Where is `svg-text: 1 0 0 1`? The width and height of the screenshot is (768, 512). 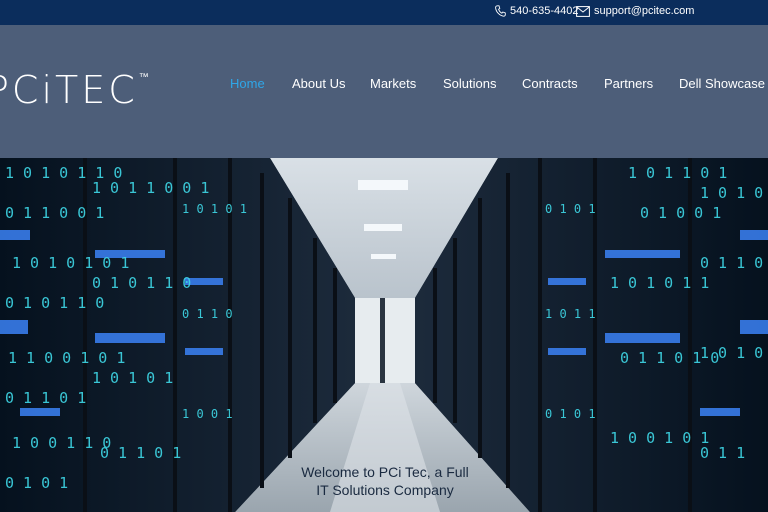
svg-text: 1 0 0 1 is located at coordinates (207, 414).